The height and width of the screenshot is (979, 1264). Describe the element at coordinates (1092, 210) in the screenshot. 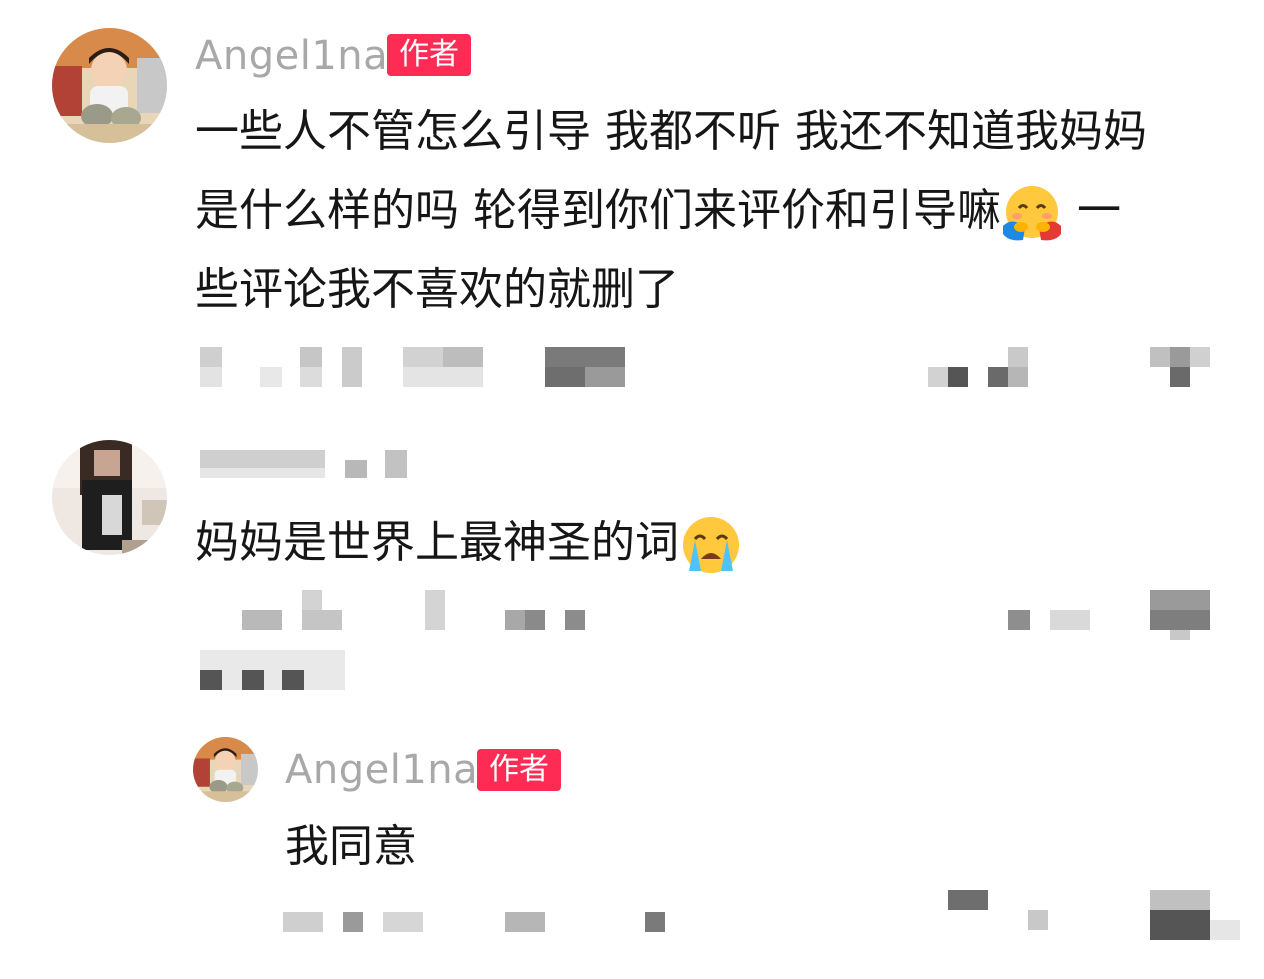

I see `comment-text-span: 一` at that location.